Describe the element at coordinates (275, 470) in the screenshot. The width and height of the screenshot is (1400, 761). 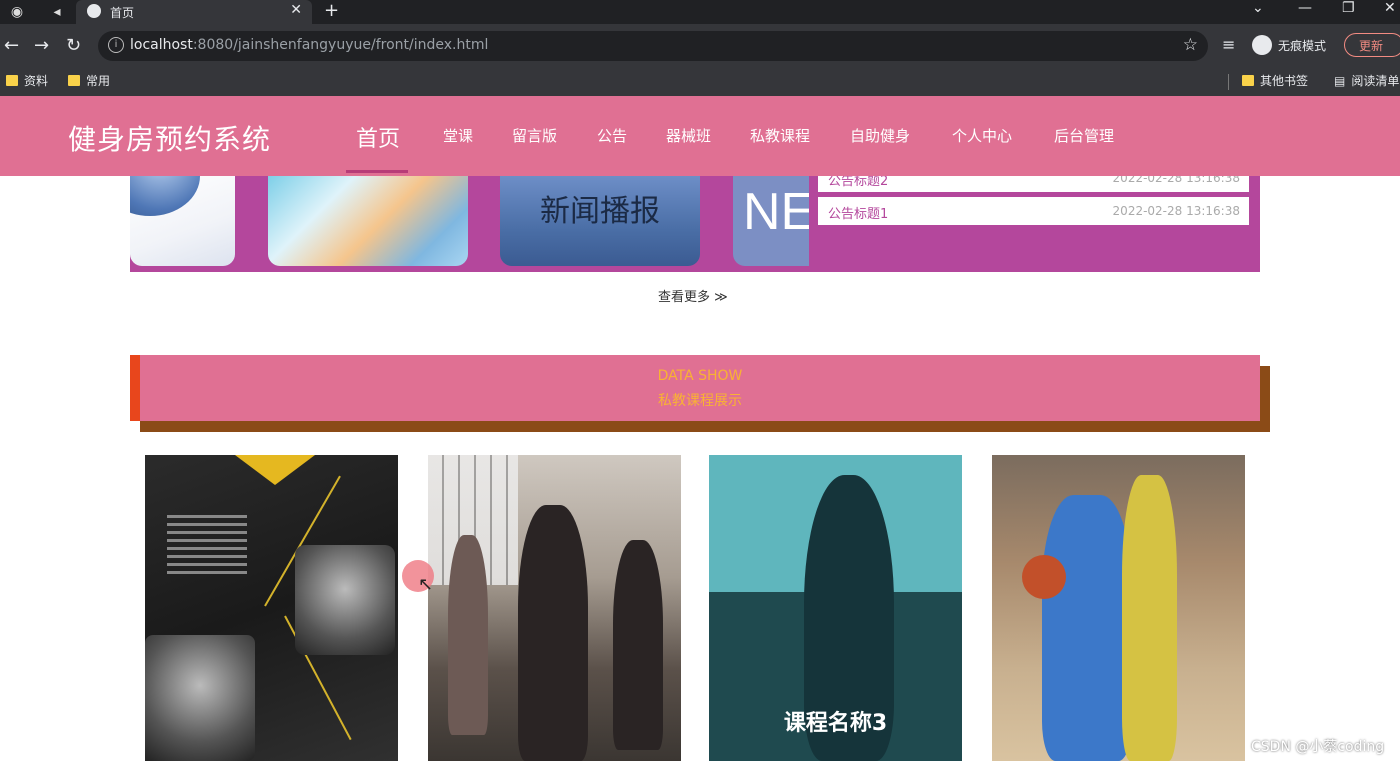
I see `decor-triangle` at that location.